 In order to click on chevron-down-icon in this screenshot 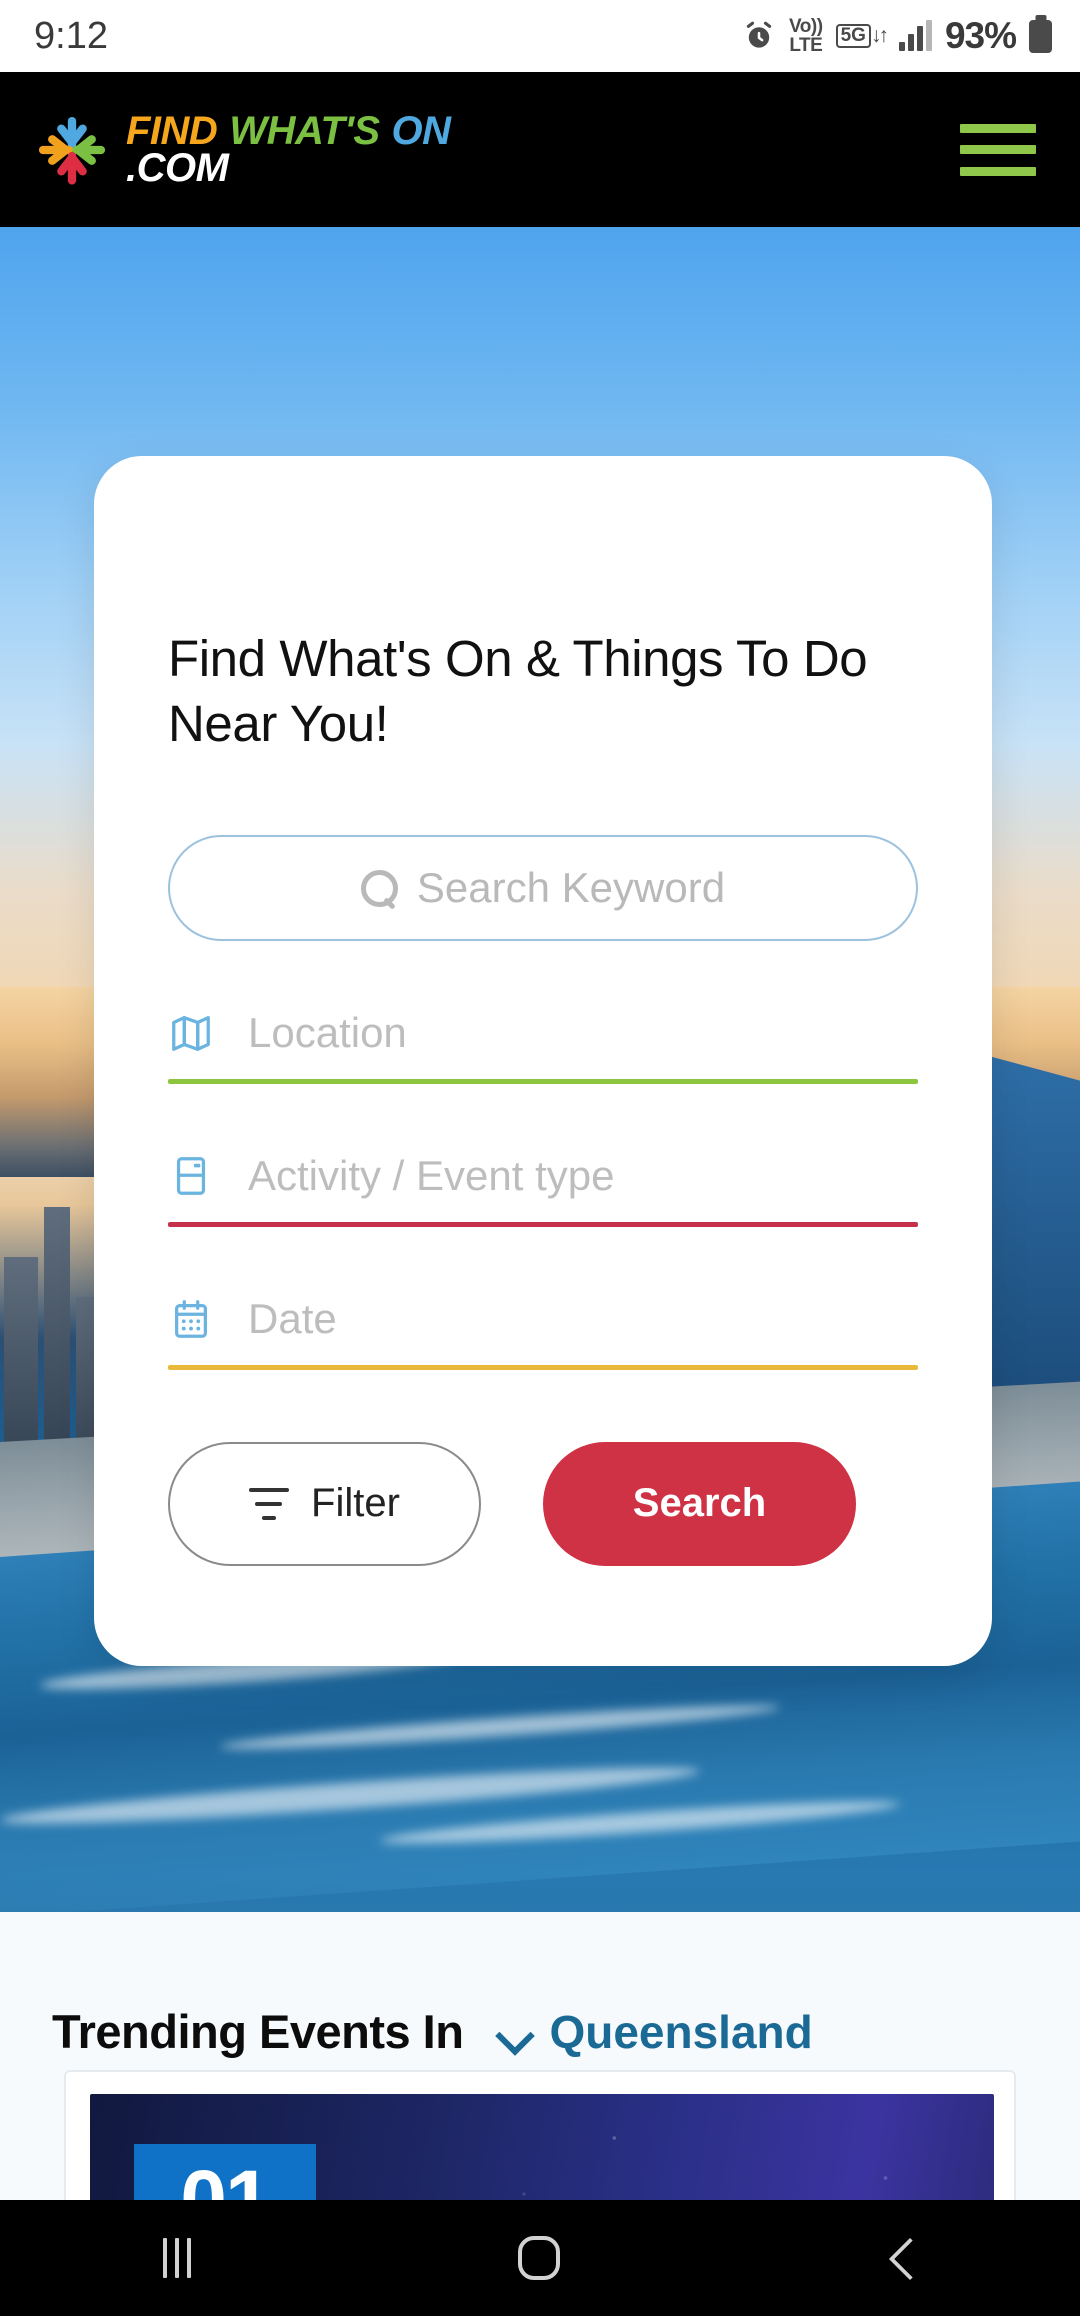, I will do `click(514, 2032)`.